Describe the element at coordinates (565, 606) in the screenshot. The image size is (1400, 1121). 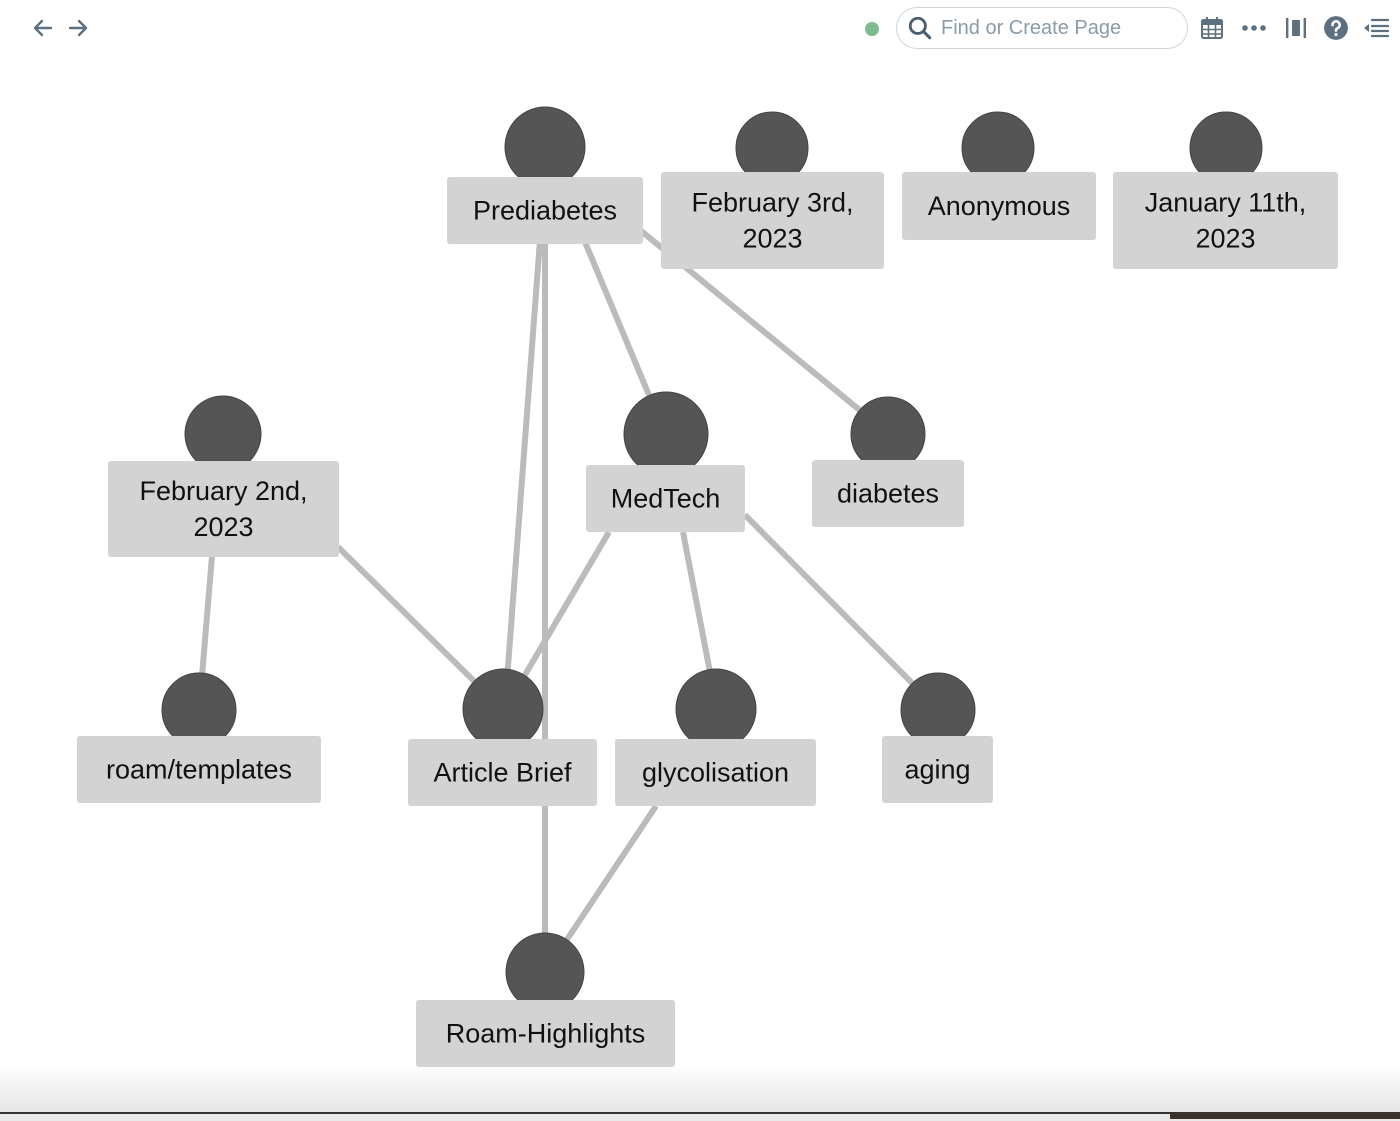
I see `graph-edge-medtech-article` at that location.